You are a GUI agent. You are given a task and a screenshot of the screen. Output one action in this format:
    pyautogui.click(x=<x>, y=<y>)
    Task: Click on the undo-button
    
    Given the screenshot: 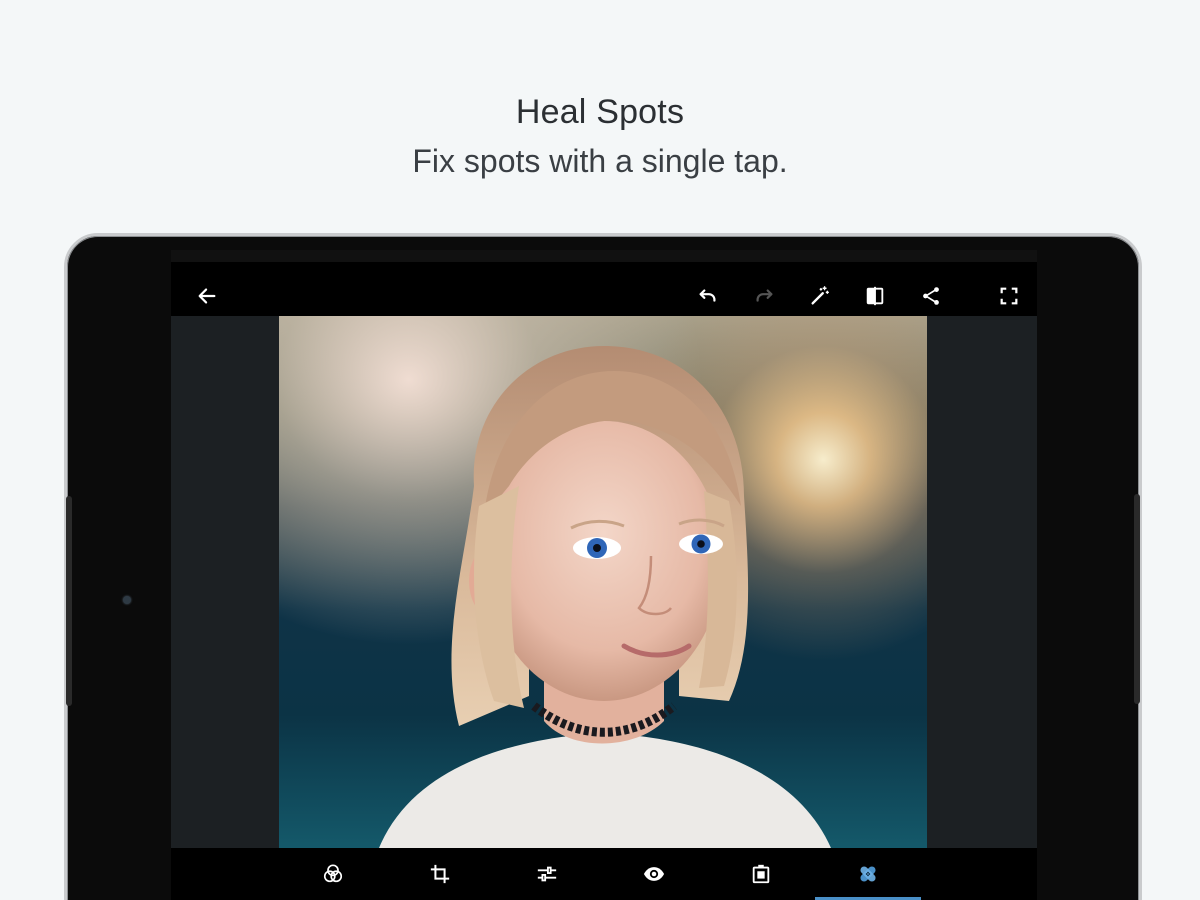 What is the action you would take?
    pyautogui.click(x=708, y=296)
    